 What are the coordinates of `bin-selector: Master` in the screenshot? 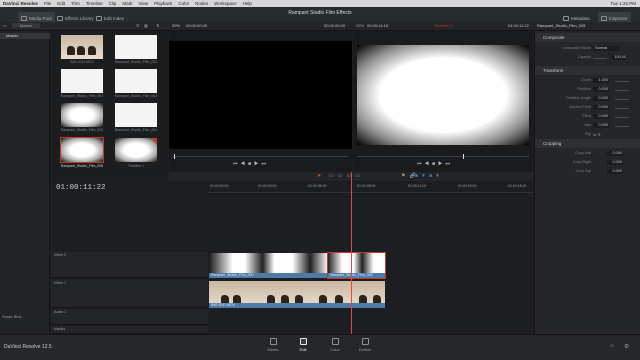 It's located at (26, 25).